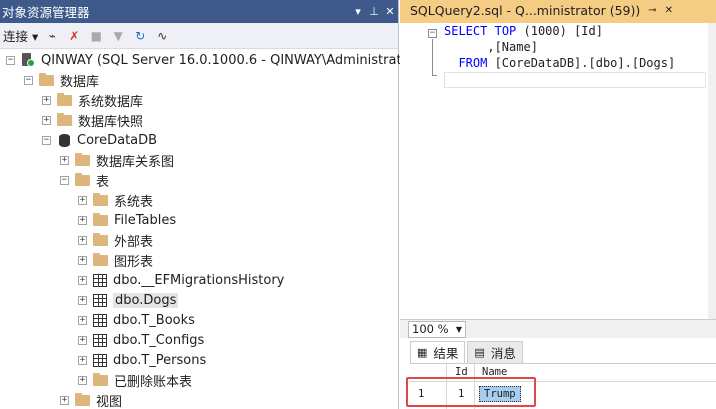 The image size is (716, 409). I want to click on tree-node: + dbo.T_Books, so click(136, 320).